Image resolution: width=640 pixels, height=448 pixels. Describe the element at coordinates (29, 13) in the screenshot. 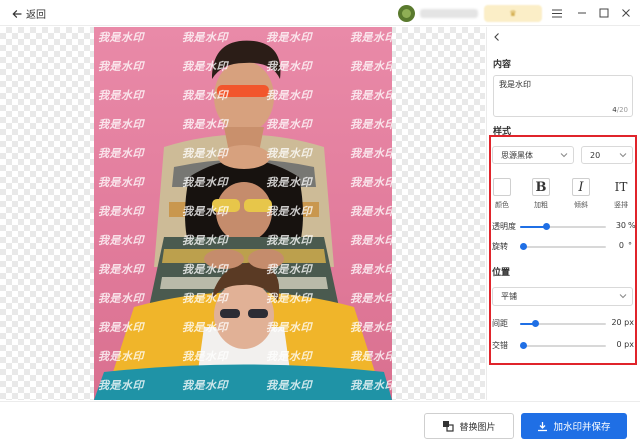

I see `back-button: 返回` at that location.